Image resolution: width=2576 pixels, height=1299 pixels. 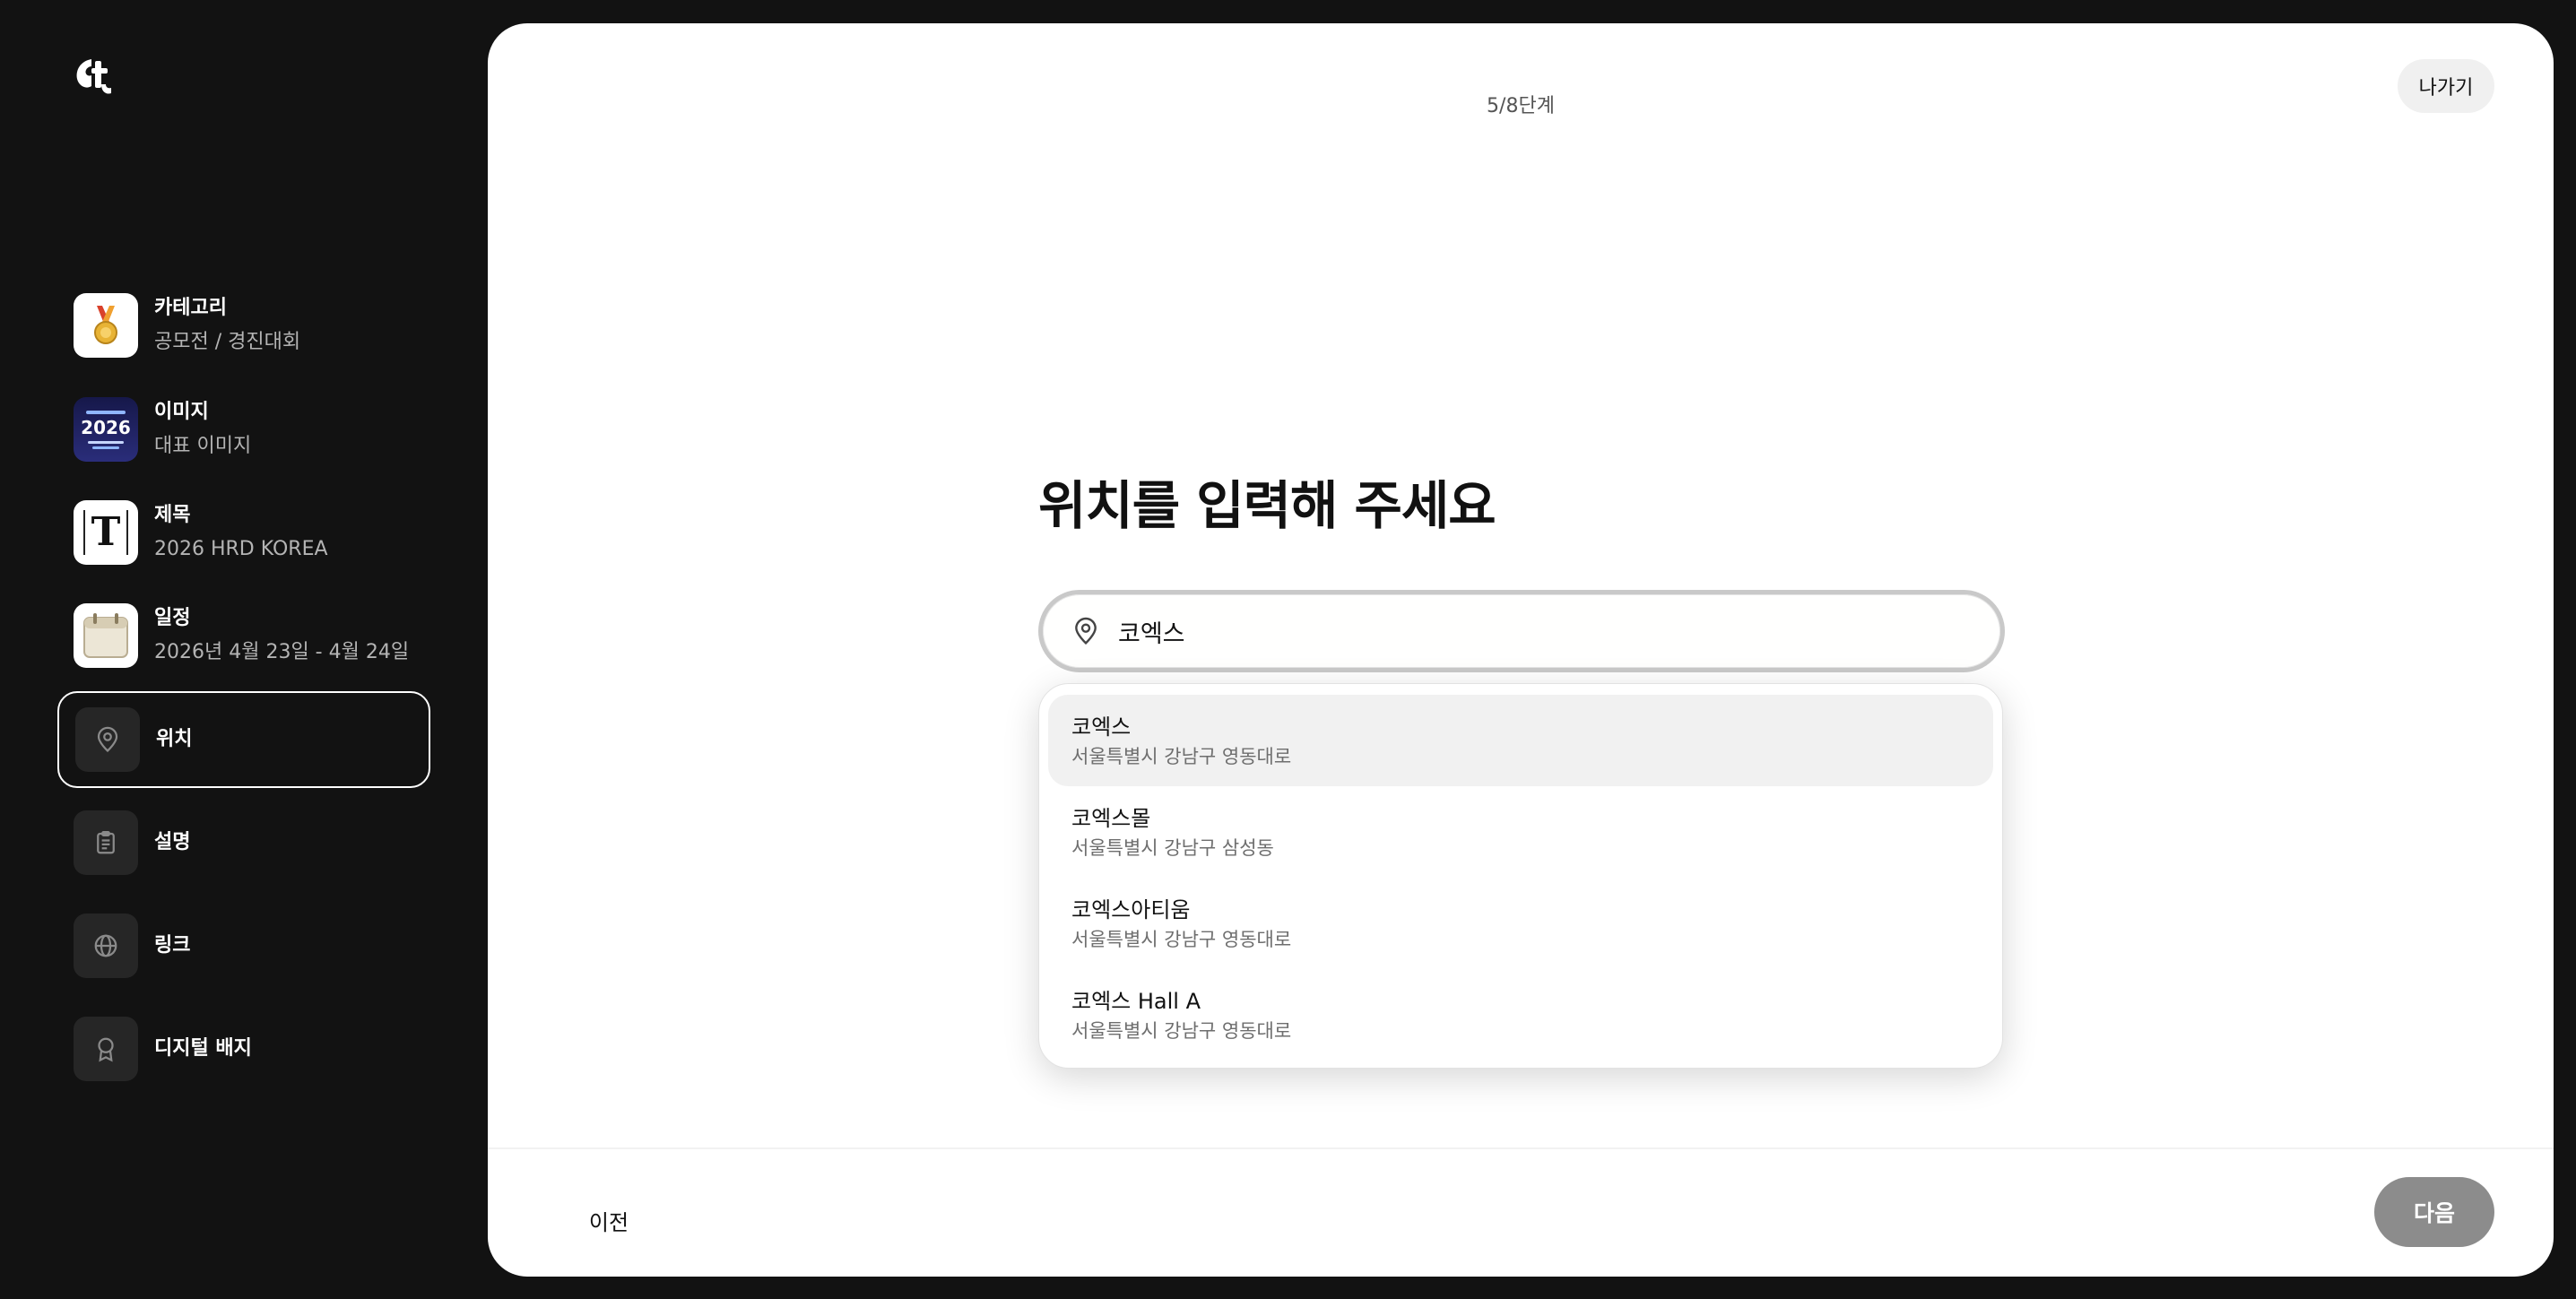 I want to click on exit-button: 나가기, so click(x=2446, y=86).